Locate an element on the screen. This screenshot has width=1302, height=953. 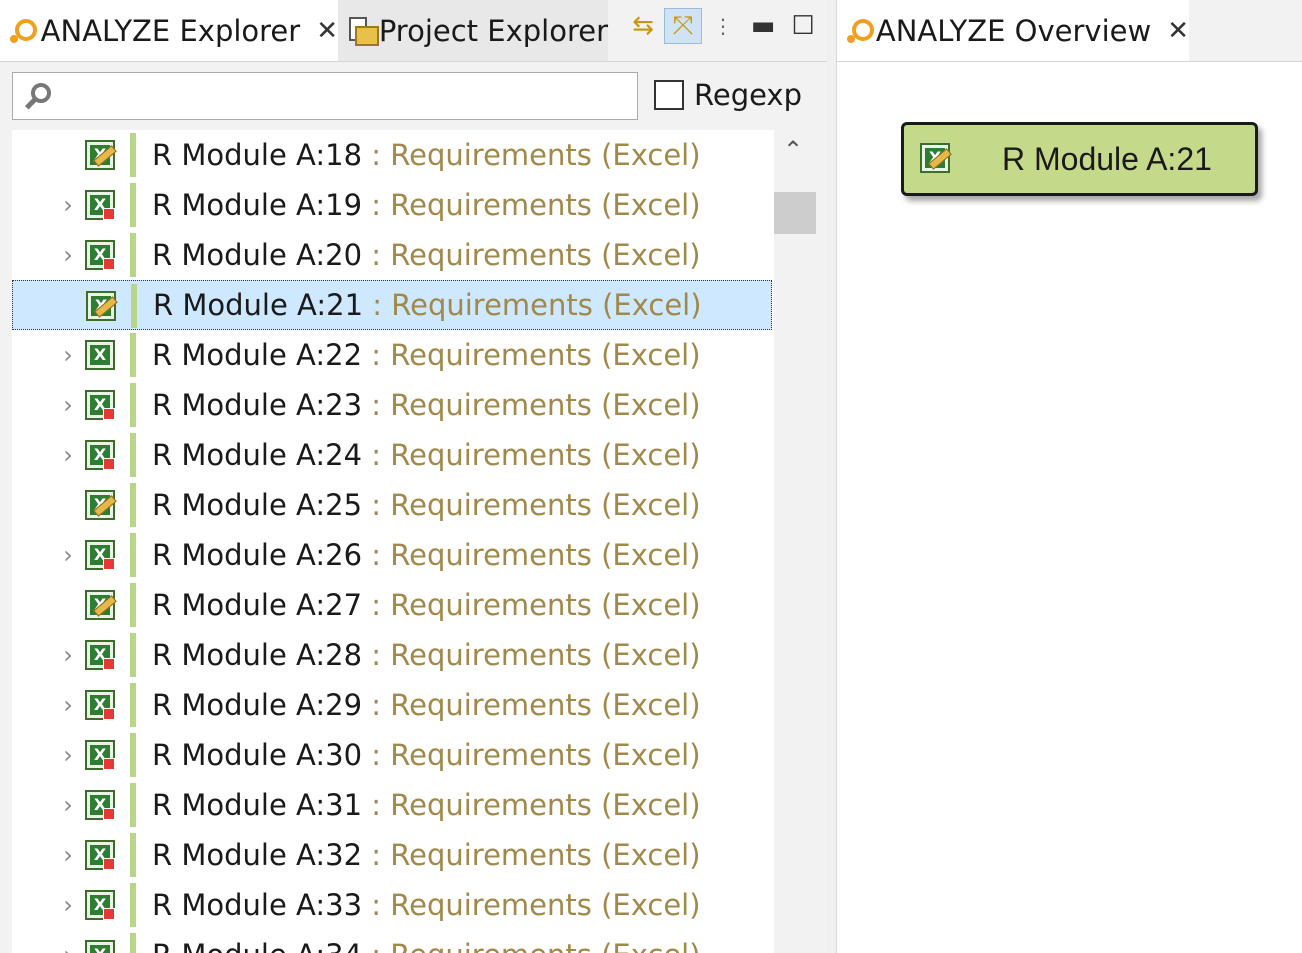
tree-row: › X R Module A:30 : Requirements (Excel) is located at coordinates (392, 755).